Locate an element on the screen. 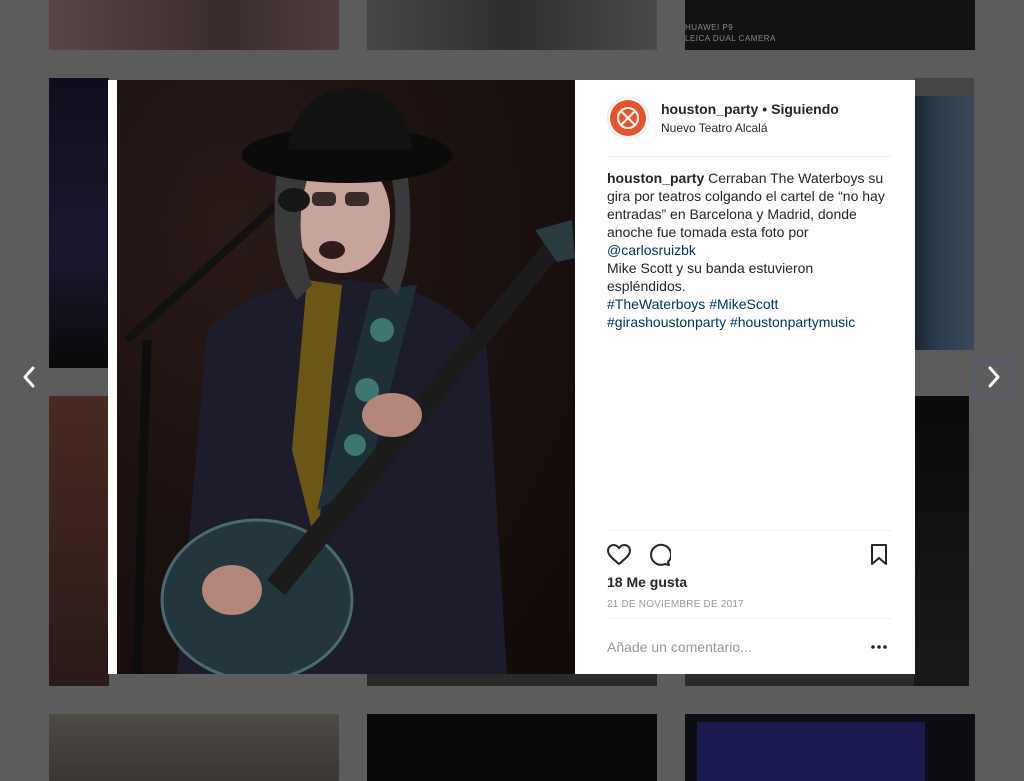  hashtag-link: #houstonpartymusic is located at coordinates (792, 322).